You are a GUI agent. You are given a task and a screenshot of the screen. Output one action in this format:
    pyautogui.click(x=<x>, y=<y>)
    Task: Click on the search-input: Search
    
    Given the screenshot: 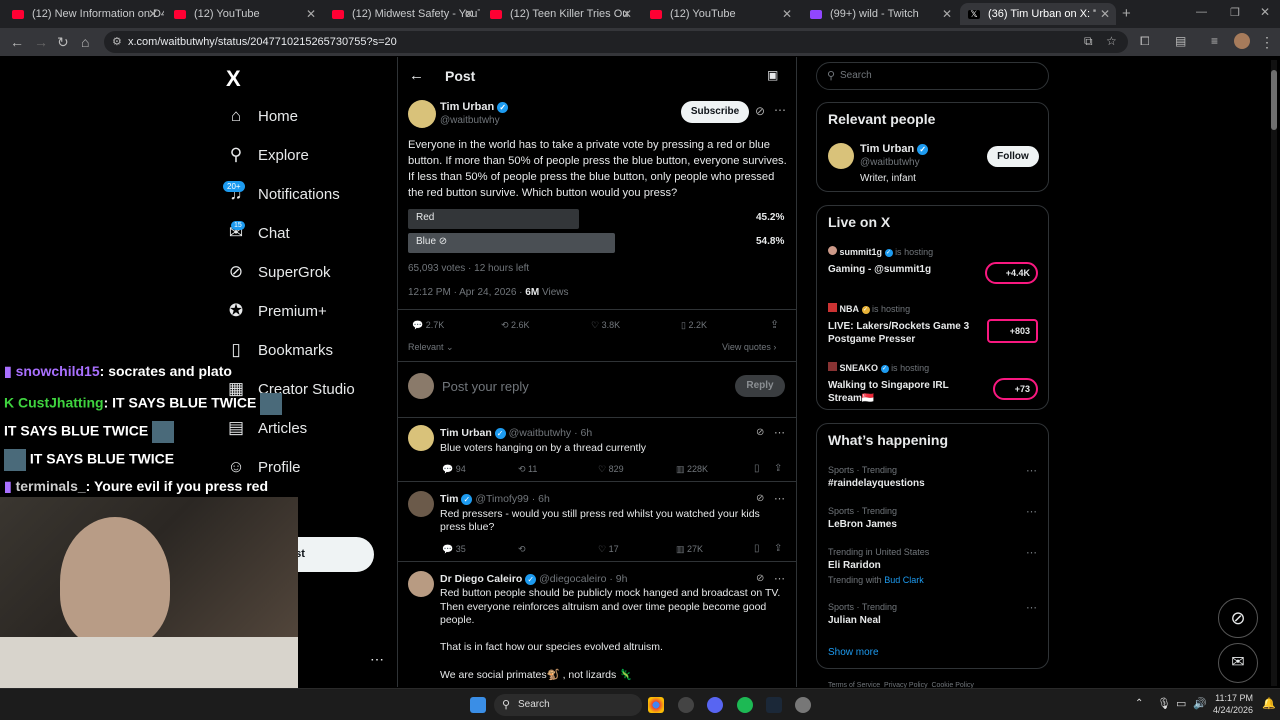 What is the action you would take?
    pyautogui.click(x=856, y=75)
    